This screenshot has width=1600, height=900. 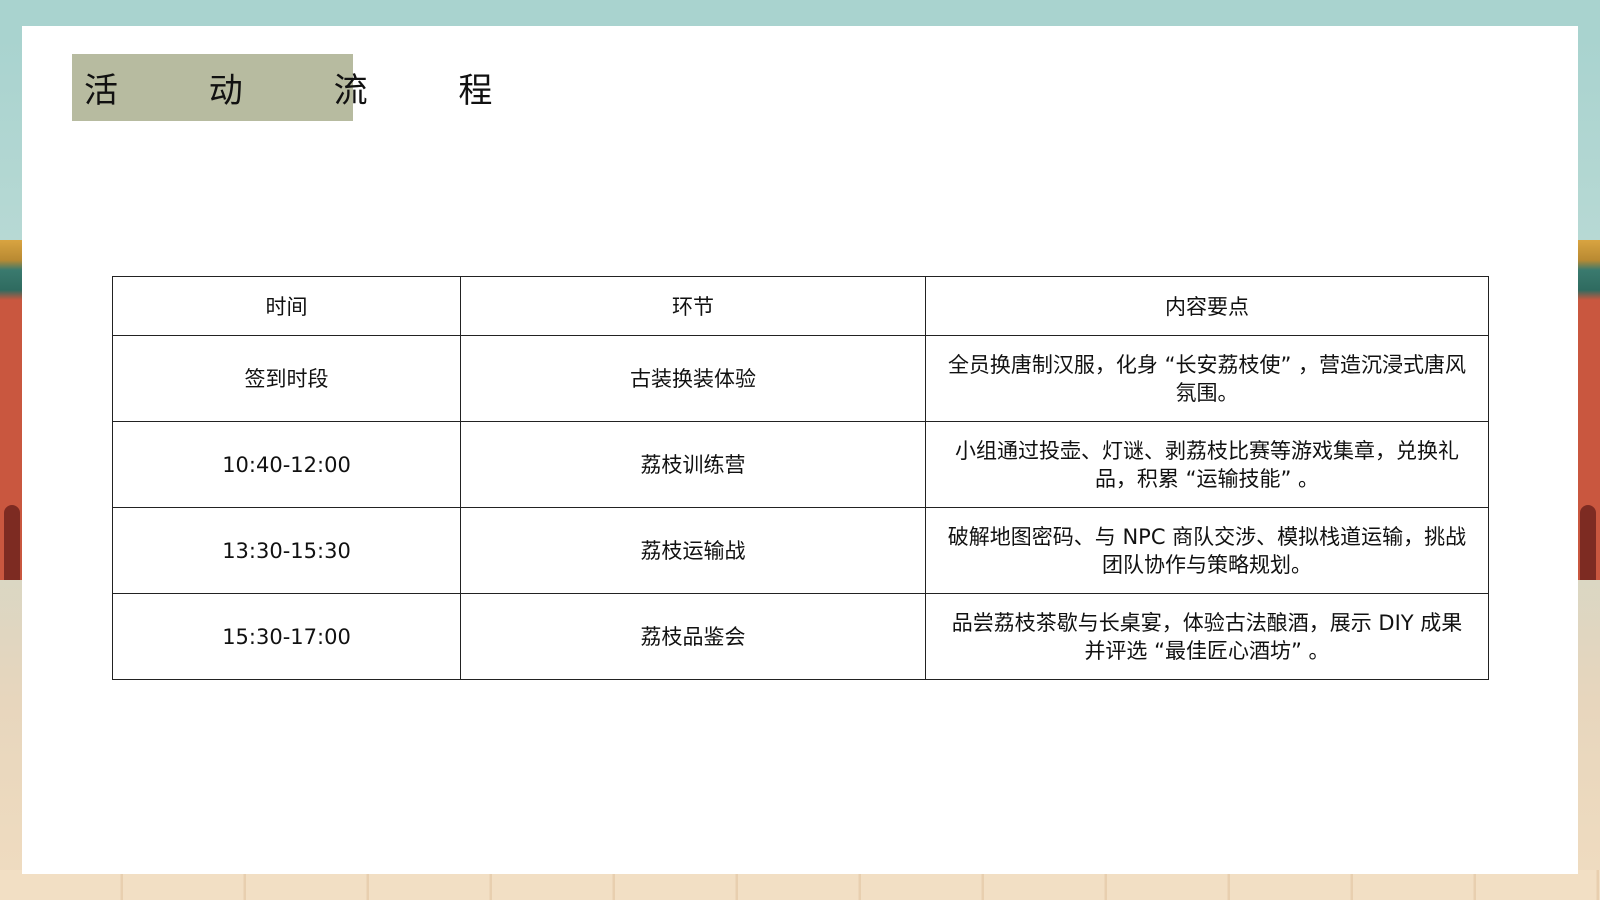 What do you see at coordinates (1207, 378) in the screenshot?
I see `cell-content: 全员换唐制汉服，化身 “长安荔枝使” ，营造沉浸式唐风氛围。` at bounding box center [1207, 378].